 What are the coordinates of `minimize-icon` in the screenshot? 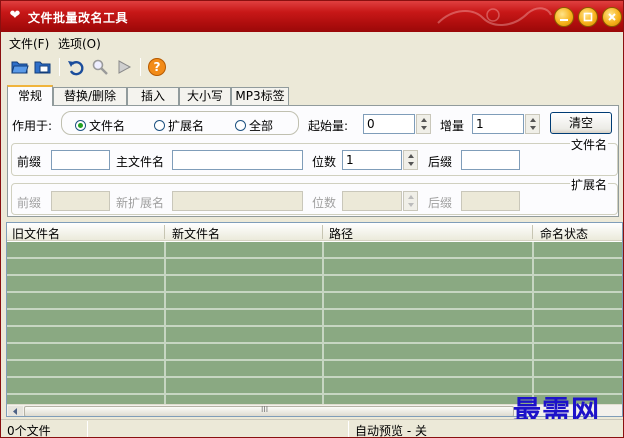 It's located at (564, 20).